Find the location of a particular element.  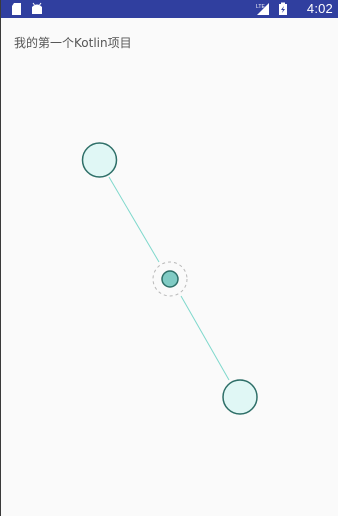

sd-card-icon is located at coordinates (16, 9).